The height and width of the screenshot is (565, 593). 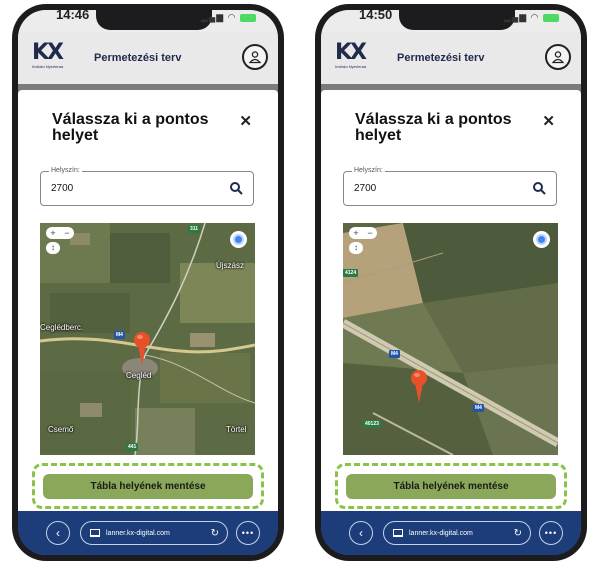 What do you see at coordinates (62, 327) in the screenshot?
I see `place-label: Ceglédberc.` at bounding box center [62, 327].